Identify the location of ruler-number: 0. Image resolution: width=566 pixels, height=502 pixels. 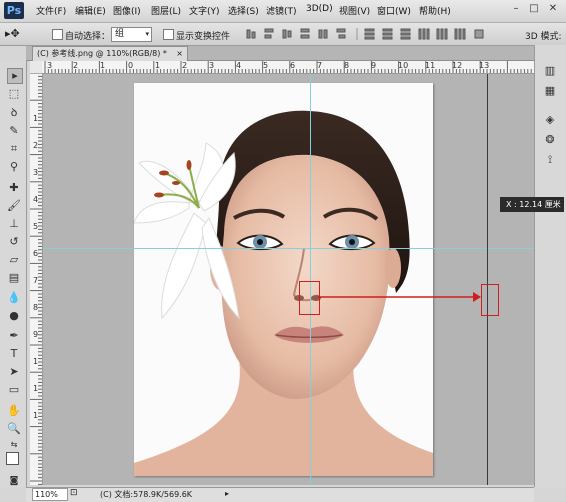
(131, 65).